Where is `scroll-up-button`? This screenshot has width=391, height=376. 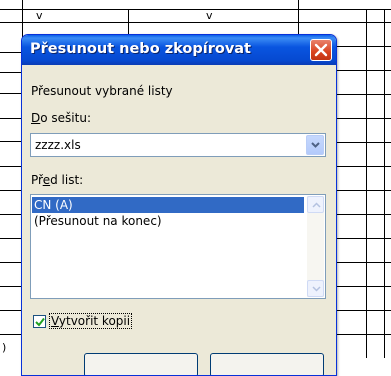 scroll-up-button is located at coordinates (315, 204).